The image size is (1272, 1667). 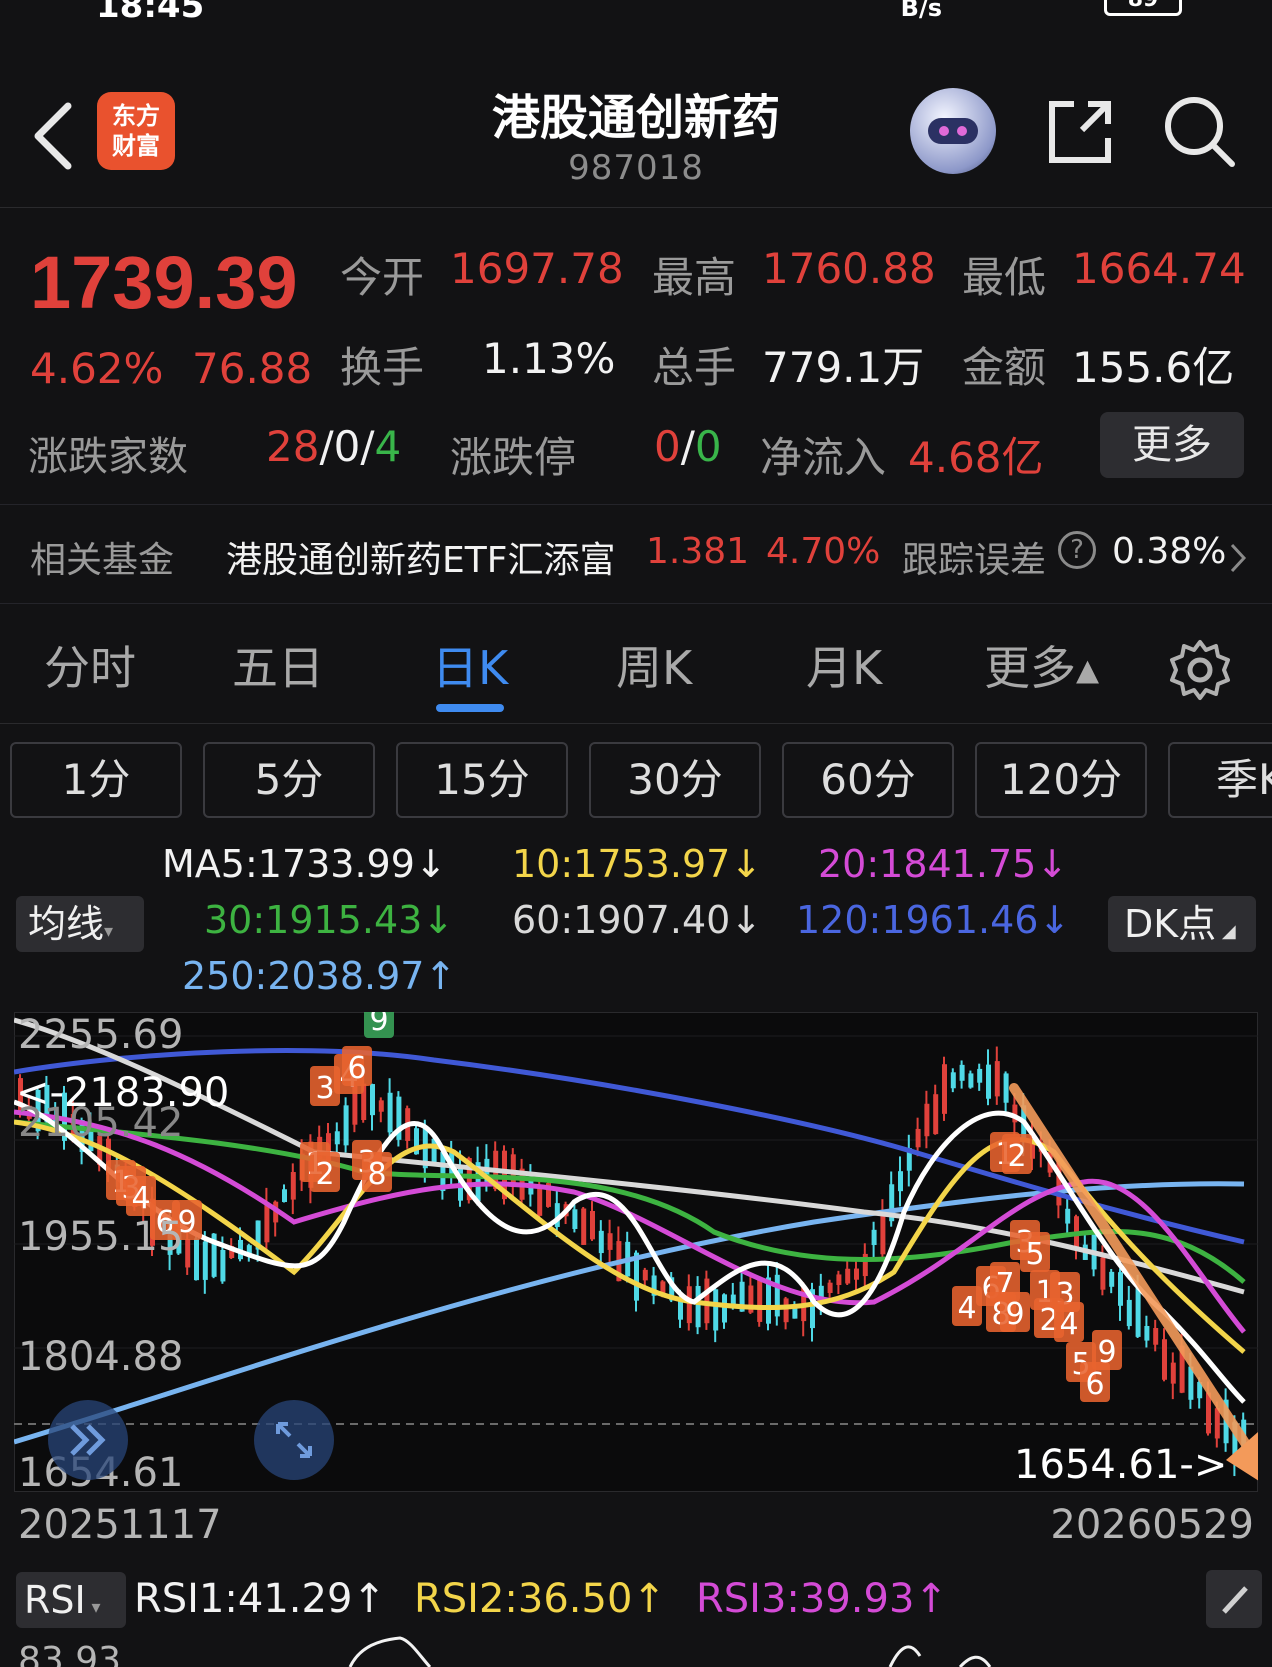 What do you see at coordinates (549, 358) in the screenshot?
I see `turnover-value: 1.13%` at bounding box center [549, 358].